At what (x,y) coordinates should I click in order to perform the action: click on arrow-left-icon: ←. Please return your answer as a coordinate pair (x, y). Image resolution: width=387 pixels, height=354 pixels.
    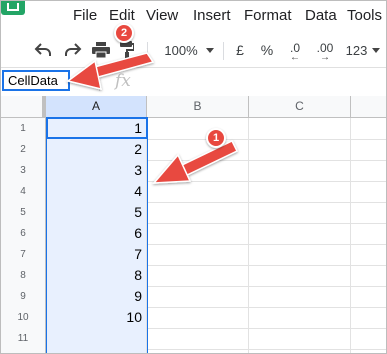
    Looking at the image, I should click on (295, 57).